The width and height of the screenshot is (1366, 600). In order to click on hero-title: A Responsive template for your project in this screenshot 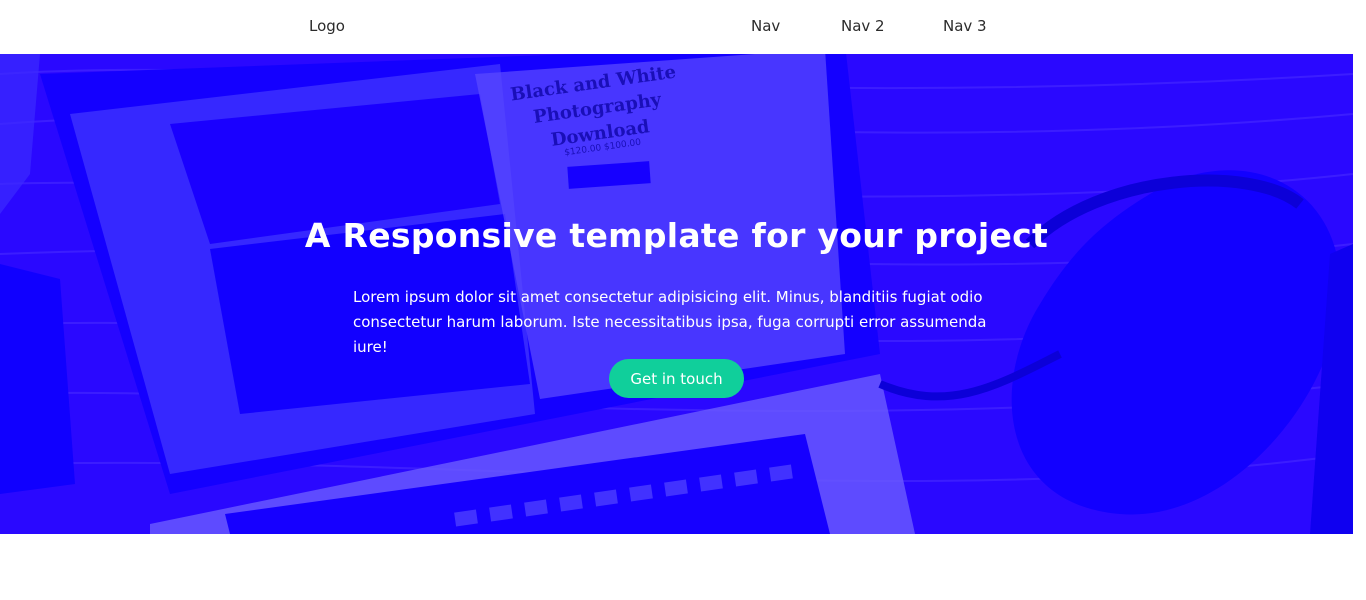, I will do `click(676, 236)`.